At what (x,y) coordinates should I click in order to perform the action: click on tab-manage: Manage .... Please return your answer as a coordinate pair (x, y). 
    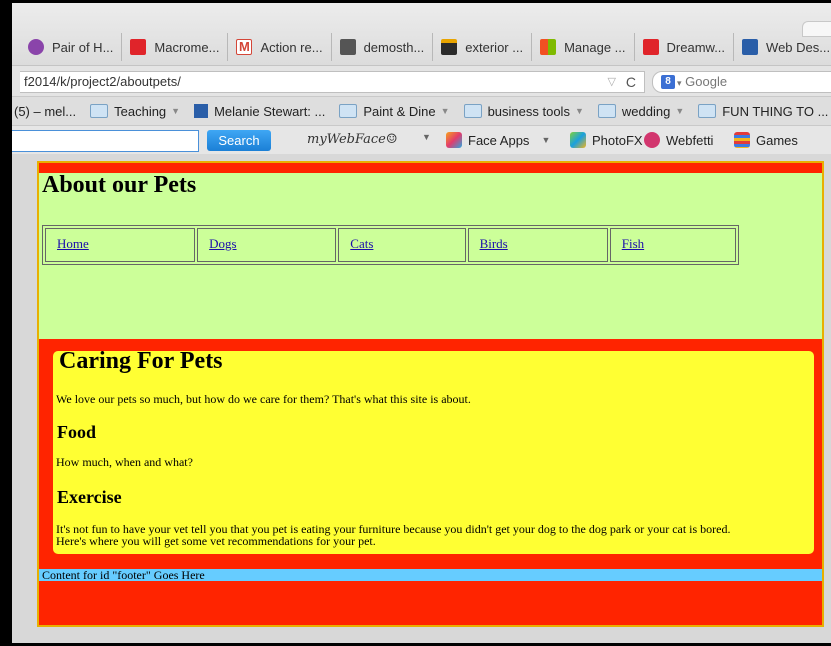
    Looking at the image, I should click on (583, 47).